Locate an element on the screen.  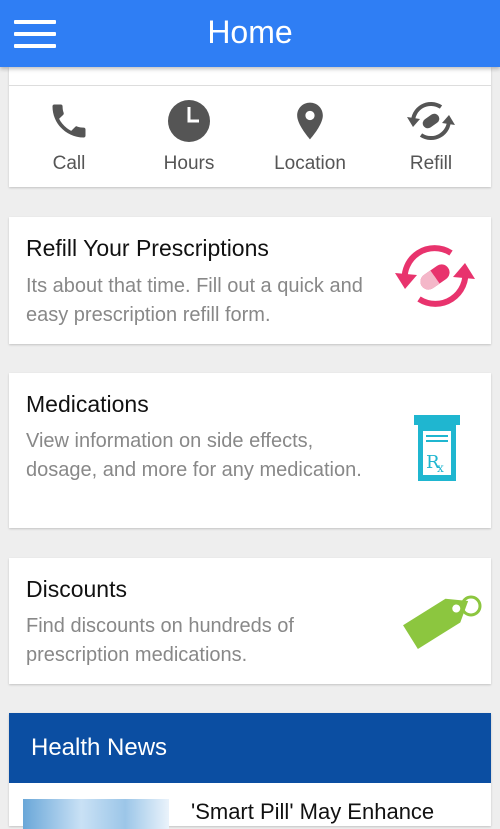
refill-label: Refill is located at coordinates (431, 163).